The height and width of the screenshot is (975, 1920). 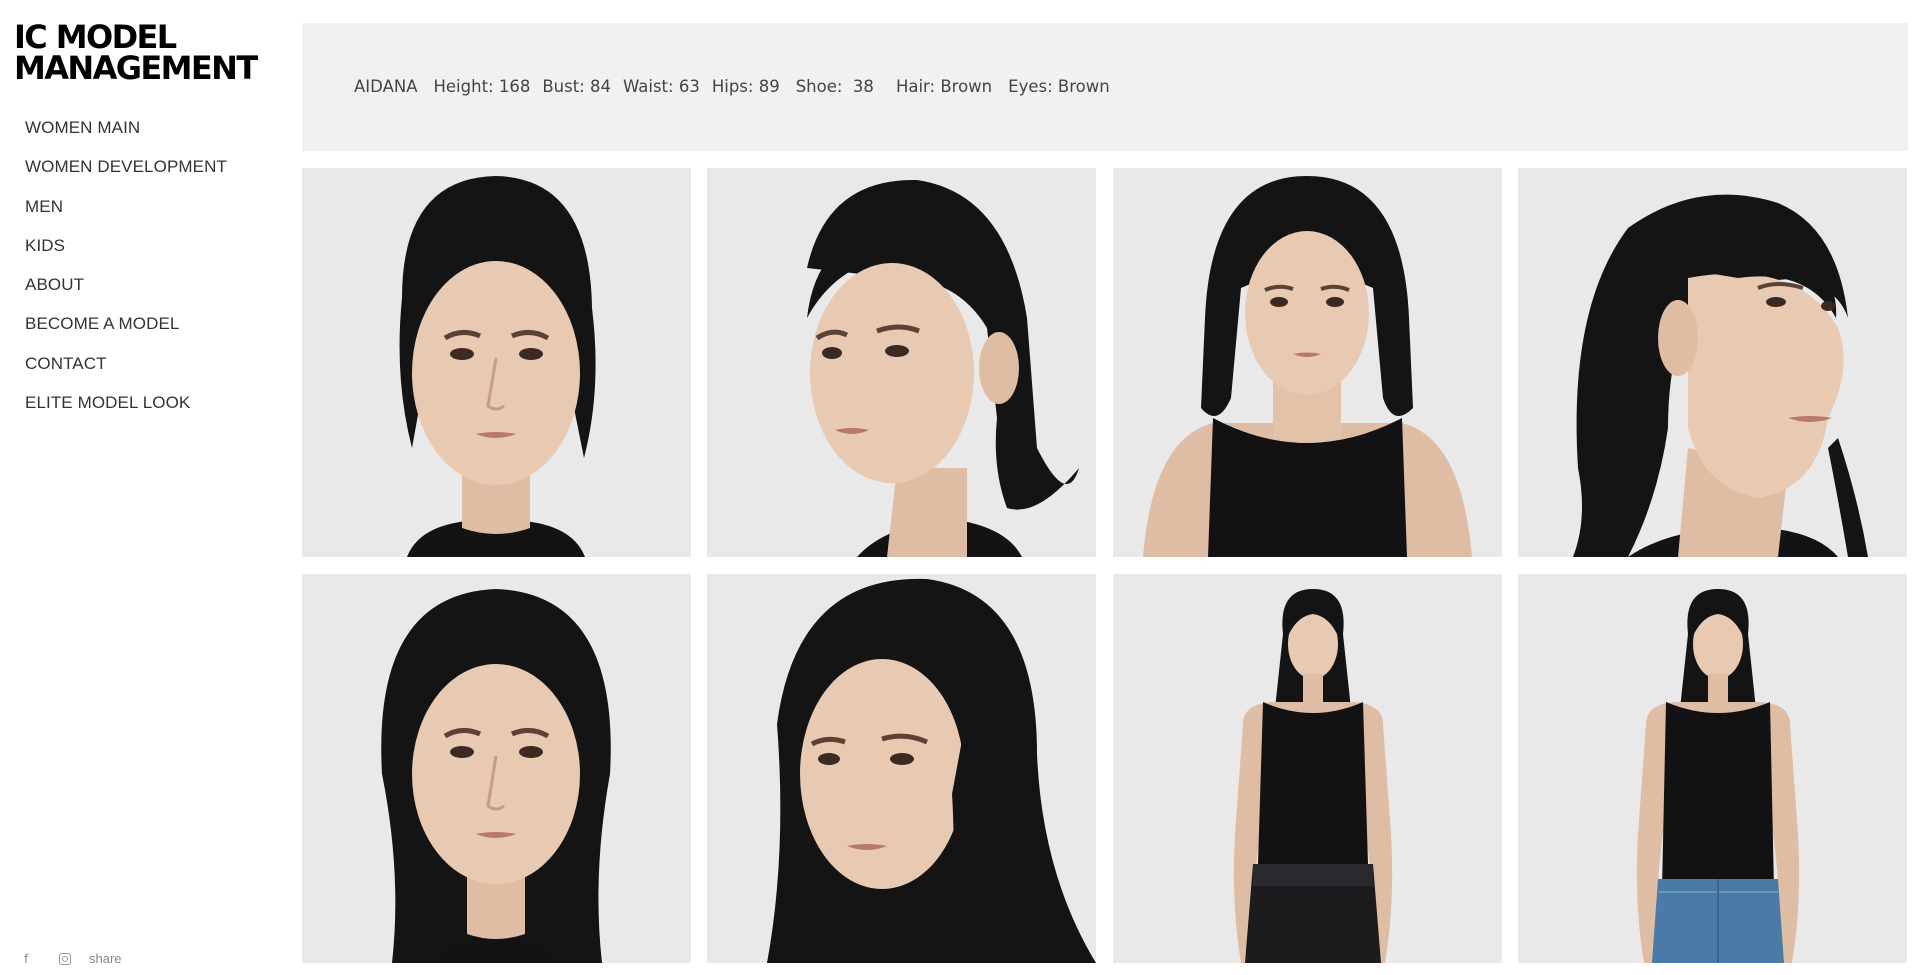 What do you see at coordinates (126, 373) in the screenshot?
I see `nav-item-contact: CONTACT` at bounding box center [126, 373].